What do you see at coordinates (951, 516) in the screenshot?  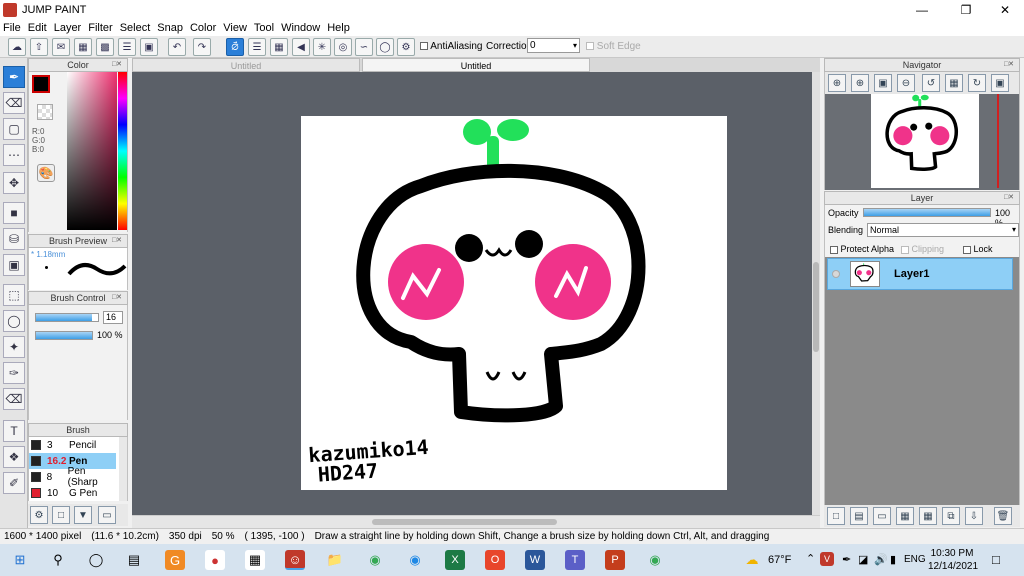 I see `duplicate-layer-icon: ⧉` at bounding box center [951, 516].